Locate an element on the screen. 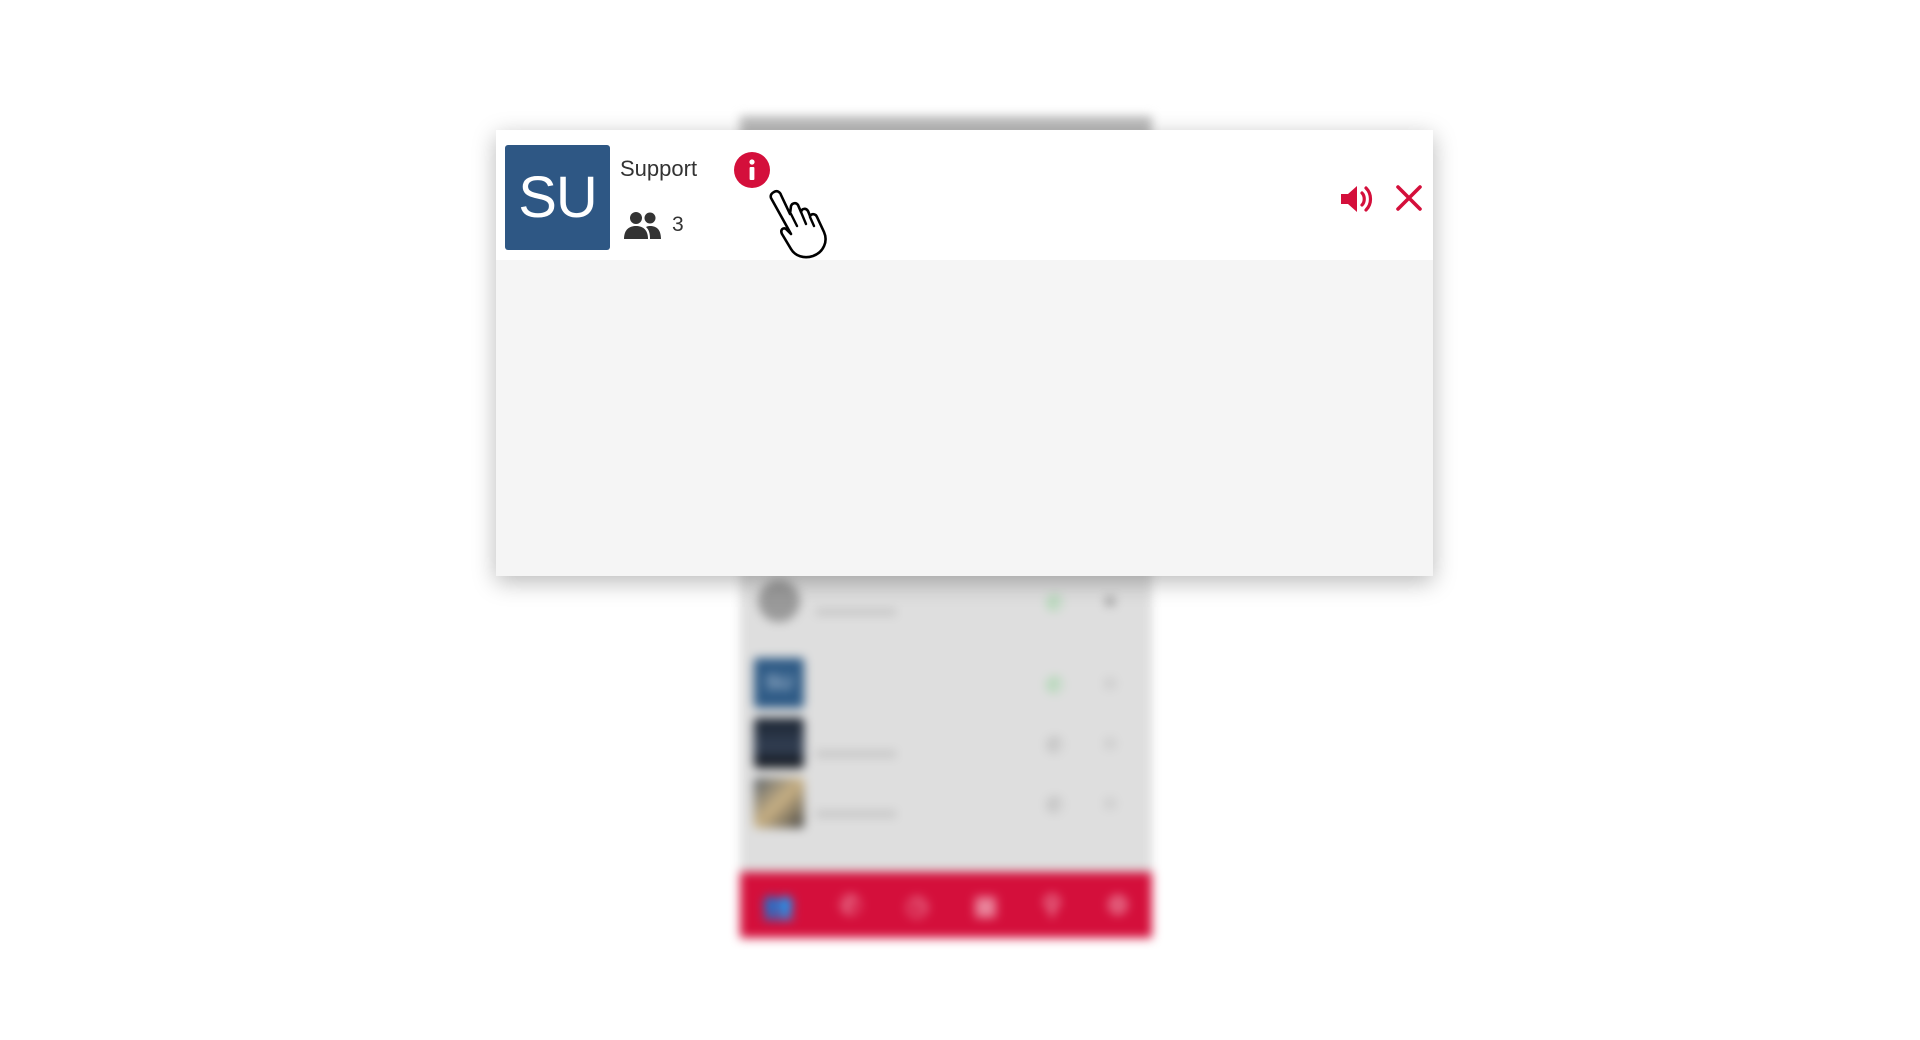  hand-pointer-icon is located at coordinates (798, 224).